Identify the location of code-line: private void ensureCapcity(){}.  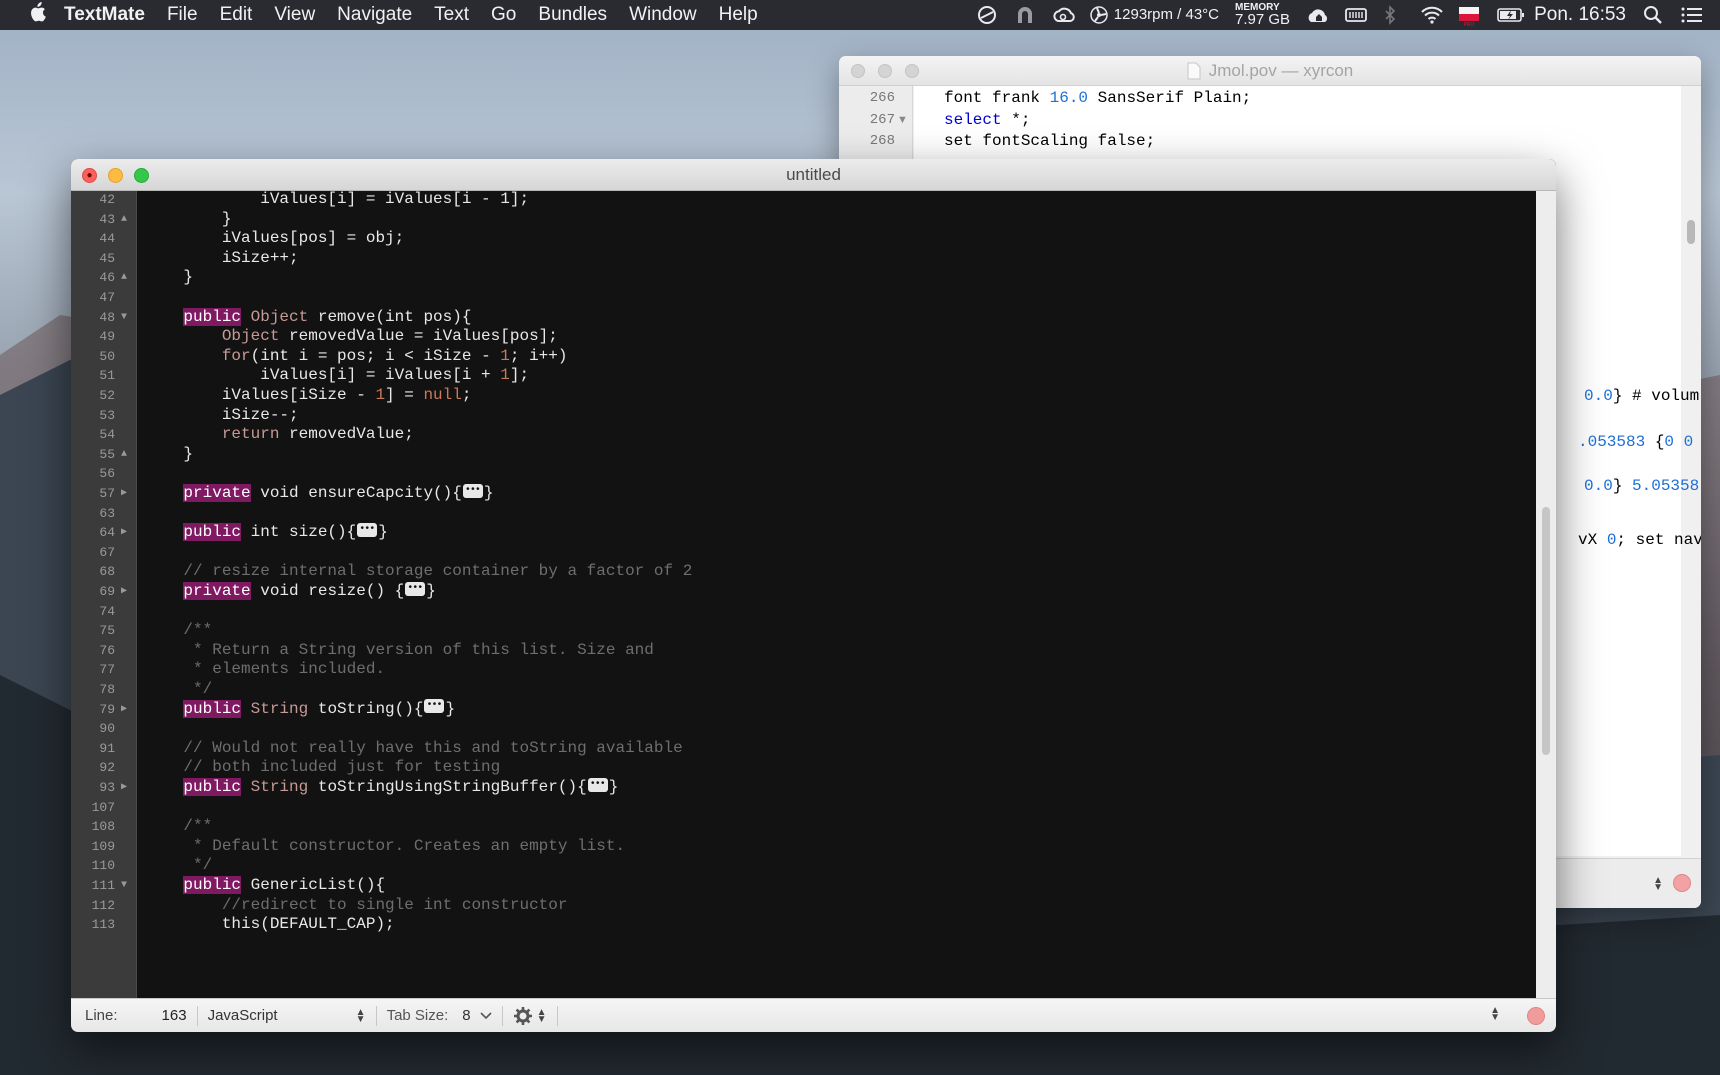
(319, 492).